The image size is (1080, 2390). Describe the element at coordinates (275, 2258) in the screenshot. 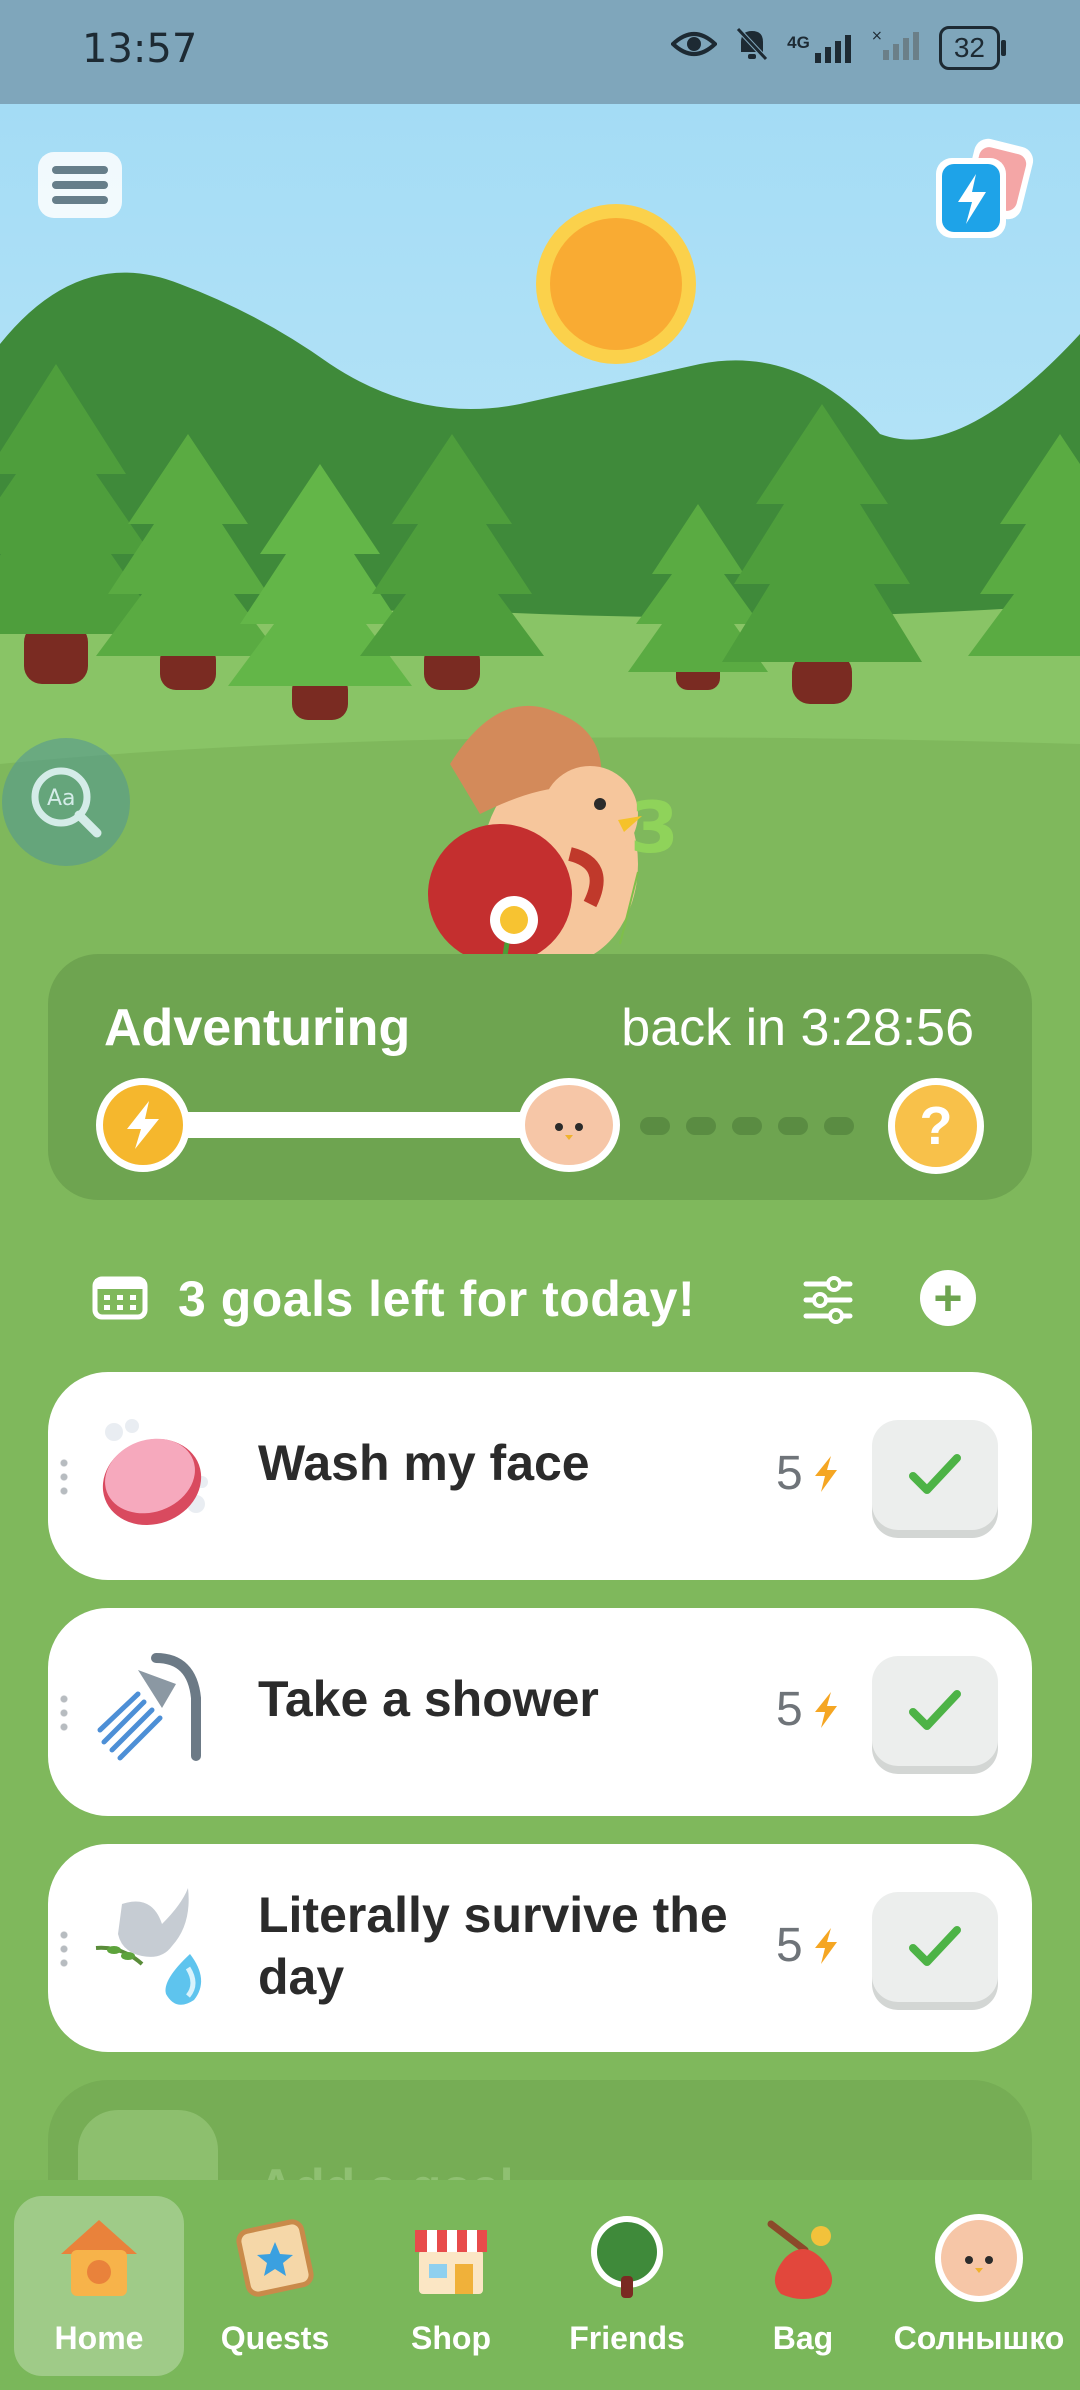

I see `quests-icon` at that location.